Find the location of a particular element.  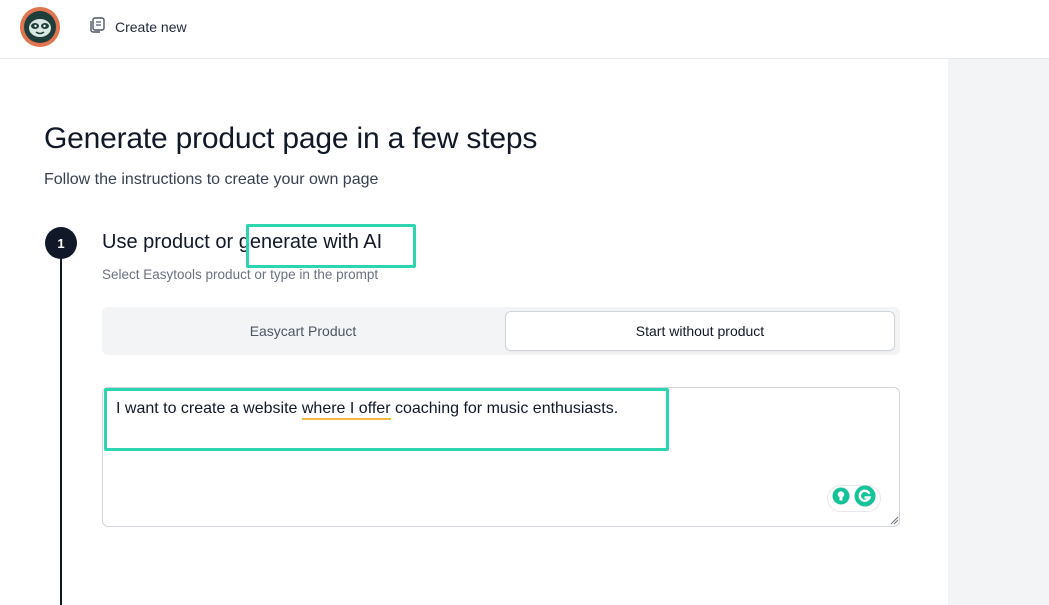

grammarly-widget is located at coordinates (854, 498).